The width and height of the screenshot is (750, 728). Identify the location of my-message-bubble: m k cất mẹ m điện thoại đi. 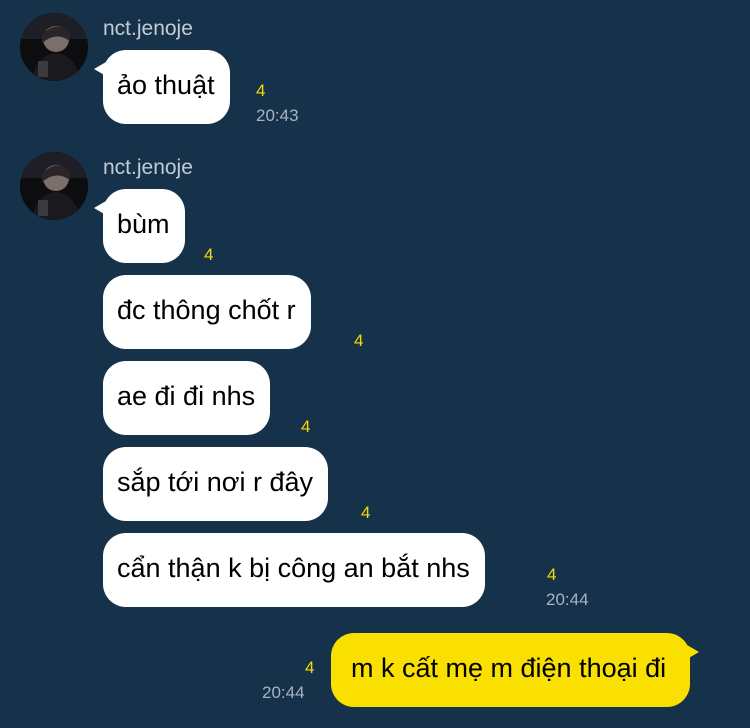
(515, 670).